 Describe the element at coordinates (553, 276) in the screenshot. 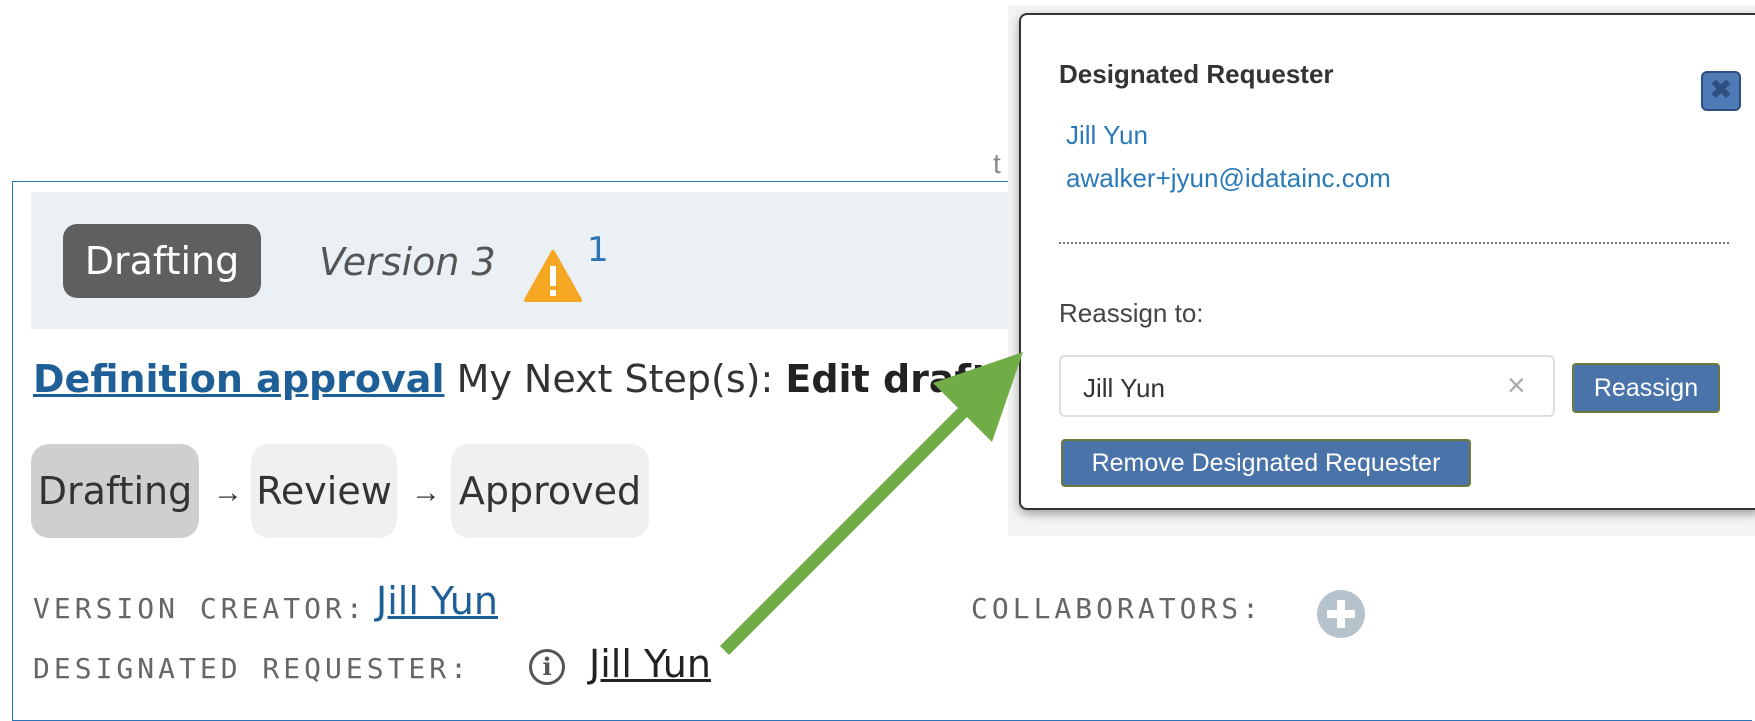

I see `warning-icon` at that location.